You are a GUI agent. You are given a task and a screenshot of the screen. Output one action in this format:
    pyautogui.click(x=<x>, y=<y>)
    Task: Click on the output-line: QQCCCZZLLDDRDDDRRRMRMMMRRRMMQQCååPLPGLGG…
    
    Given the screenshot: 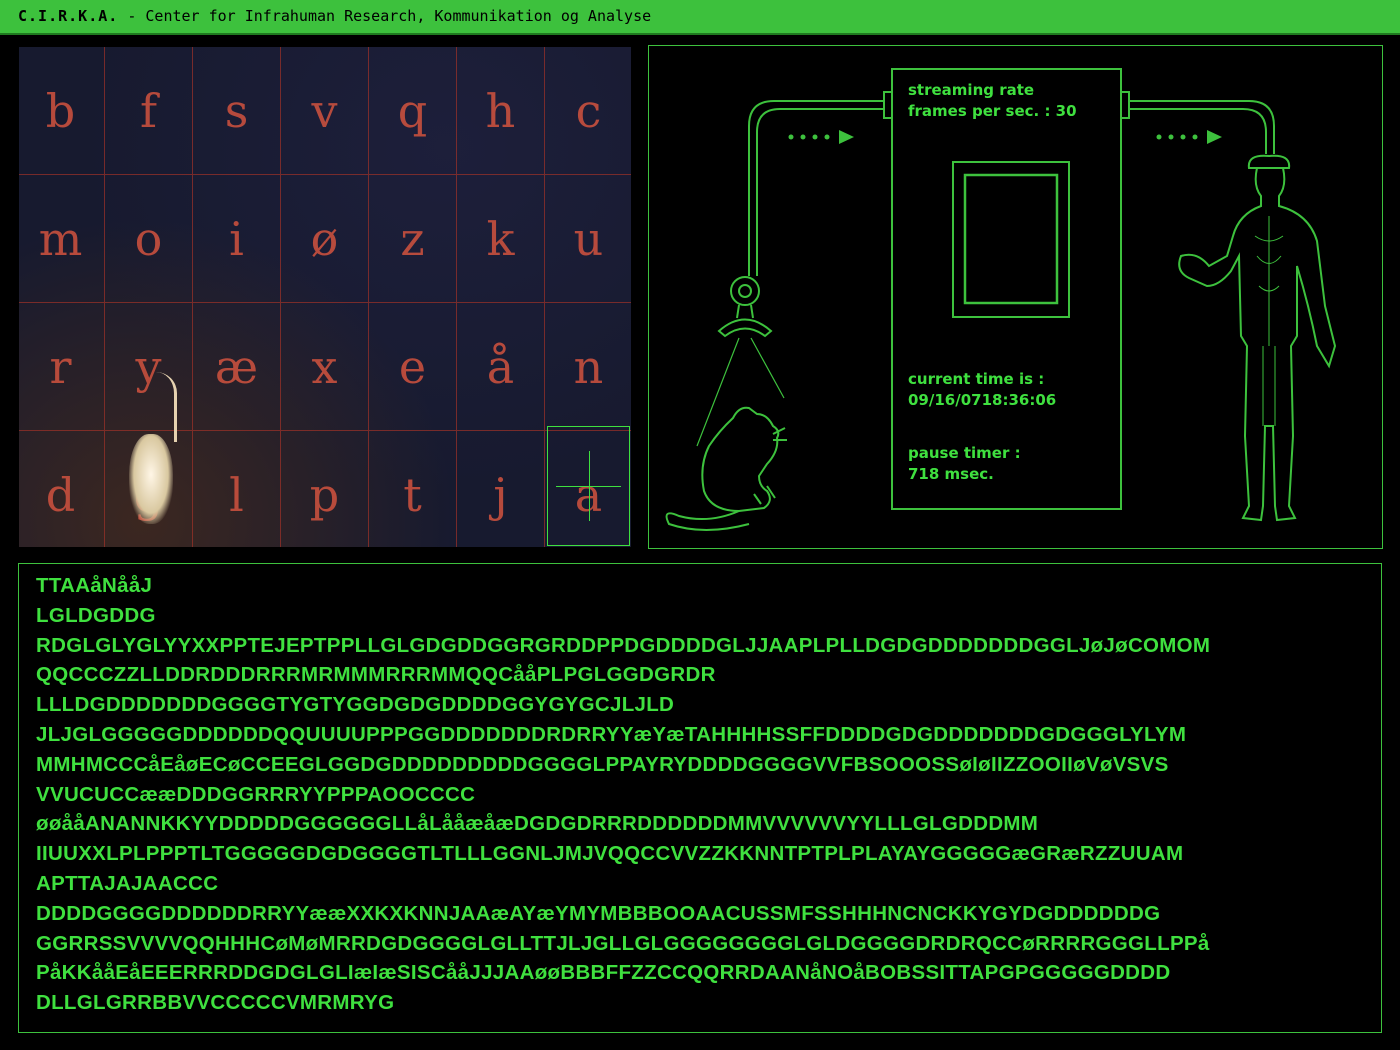 What is the action you would take?
    pyautogui.click(x=376, y=675)
    